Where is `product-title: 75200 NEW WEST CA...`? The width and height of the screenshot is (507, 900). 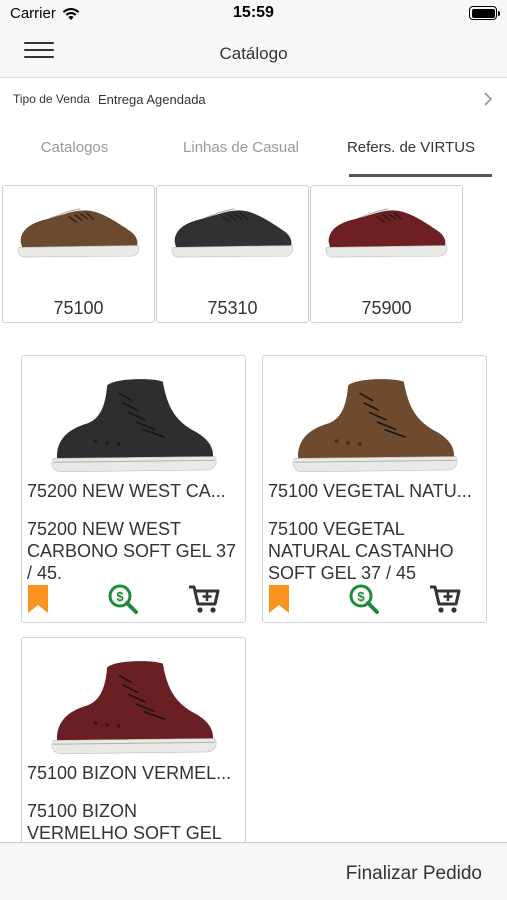
product-title: 75200 NEW WEST CA... is located at coordinates (126, 491).